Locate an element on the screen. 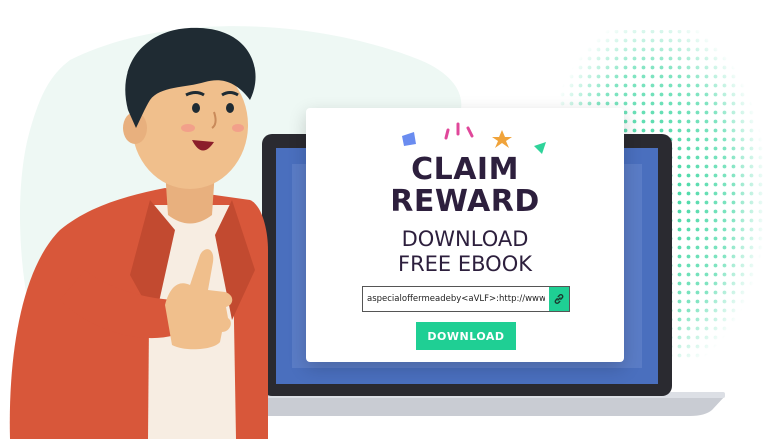 The image size is (768, 439). link-icon is located at coordinates (559, 299).